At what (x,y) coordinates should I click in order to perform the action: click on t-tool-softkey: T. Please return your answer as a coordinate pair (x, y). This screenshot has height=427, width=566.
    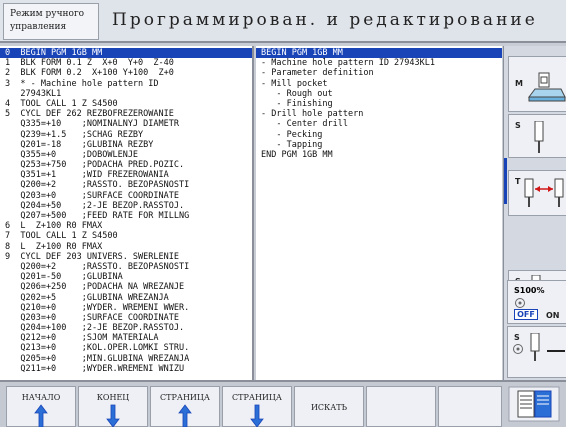
    Looking at the image, I should click on (537, 193).